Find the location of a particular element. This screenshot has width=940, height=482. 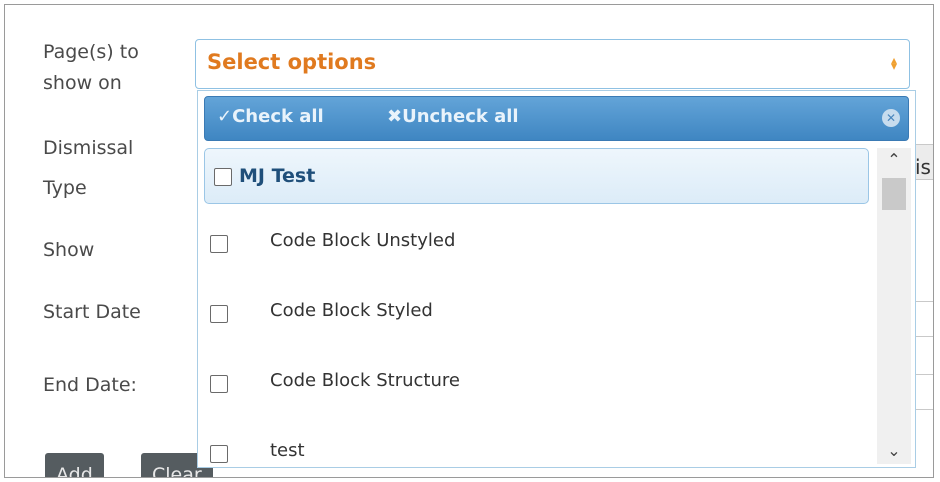

start-date-label: Start Date is located at coordinates (92, 312).